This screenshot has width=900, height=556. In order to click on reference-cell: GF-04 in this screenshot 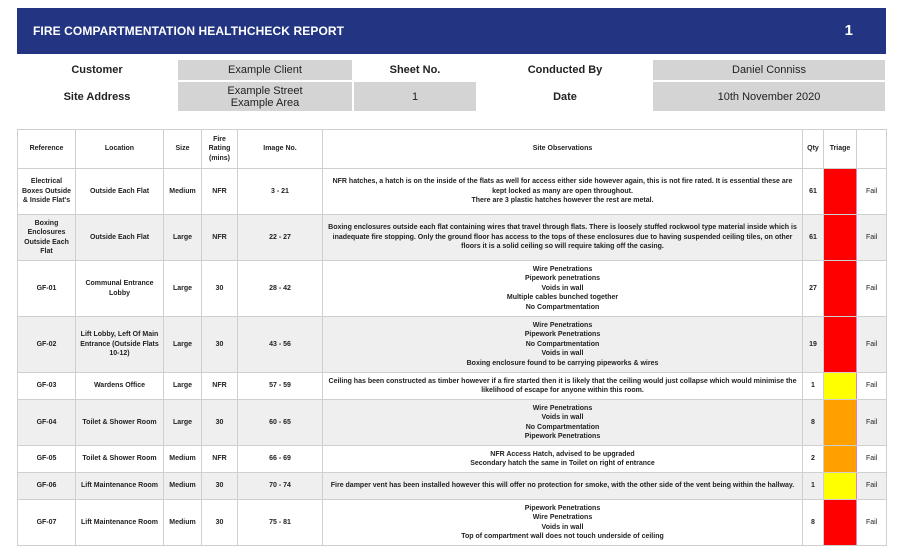, I will do `click(46, 422)`.